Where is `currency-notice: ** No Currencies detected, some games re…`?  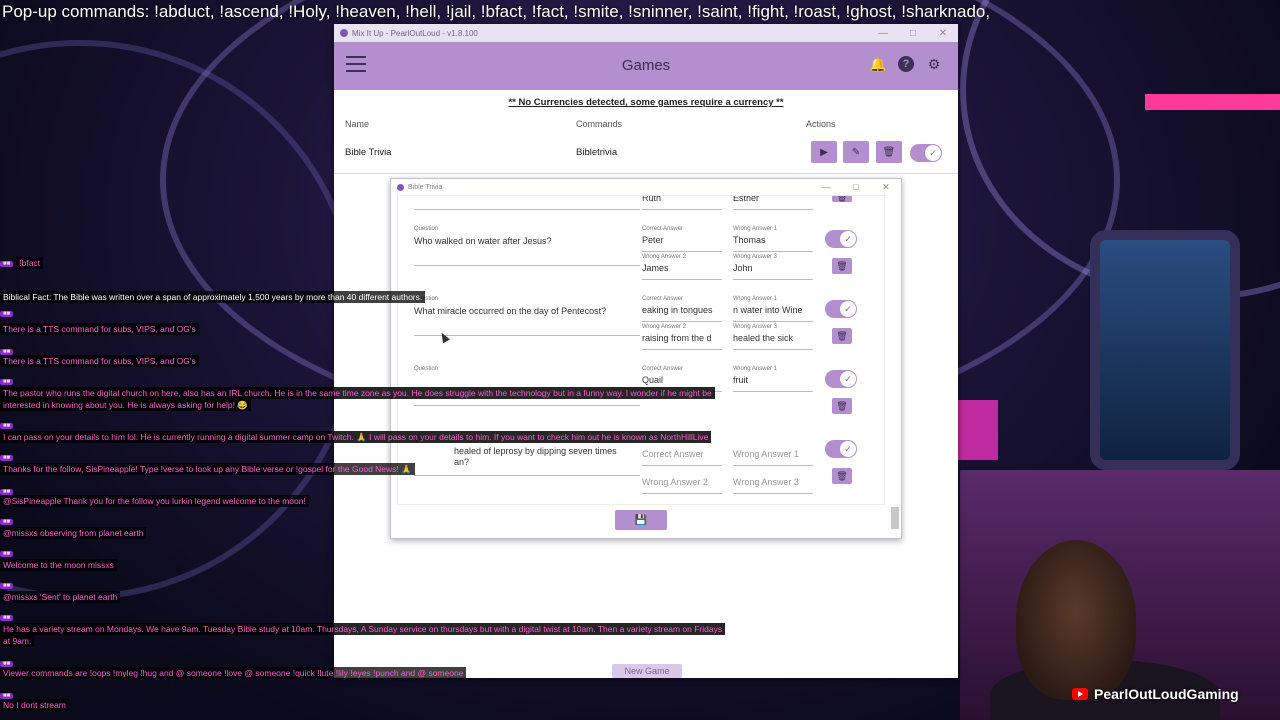
currency-notice: ** No Currencies detected, some games re… is located at coordinates (646, 102).